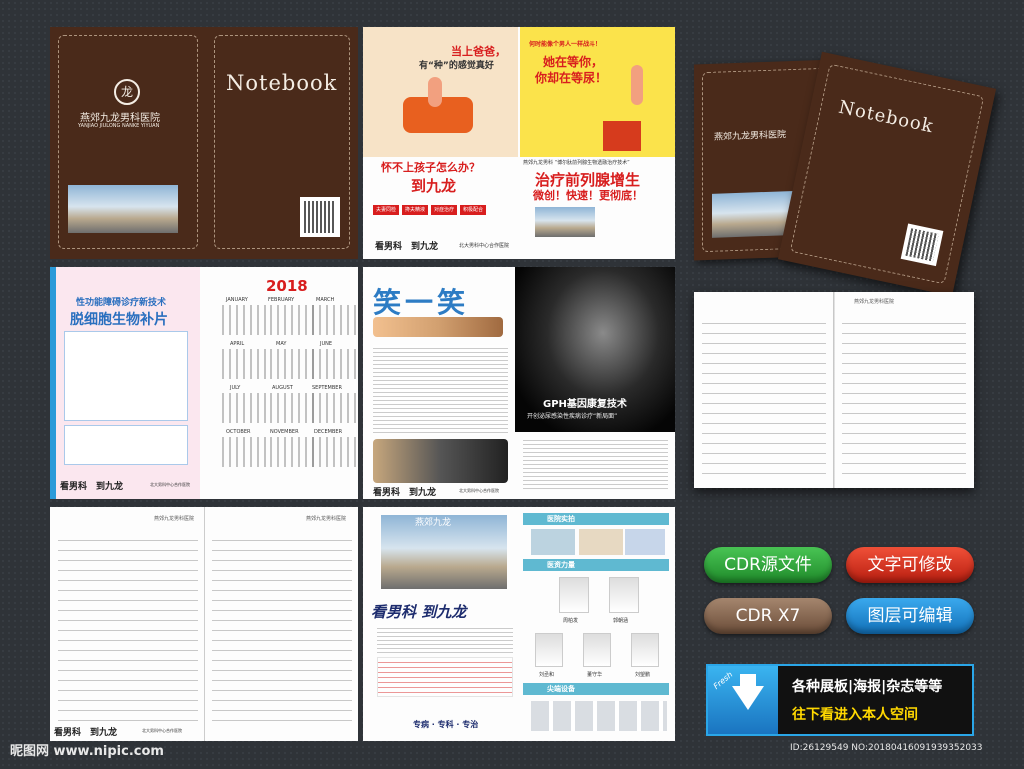  What do you see at coordinates (328, 432) in the screenshot?
I see `month-label: DECEMBER` at bounding box center [328, 432].